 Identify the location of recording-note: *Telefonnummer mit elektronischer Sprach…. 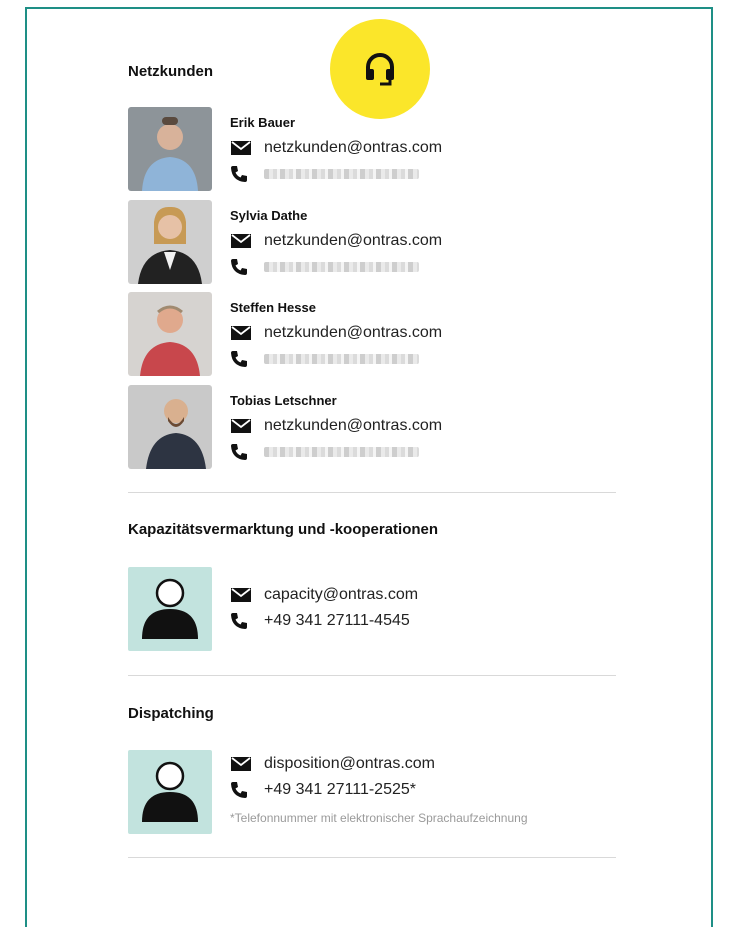
(379, 818).